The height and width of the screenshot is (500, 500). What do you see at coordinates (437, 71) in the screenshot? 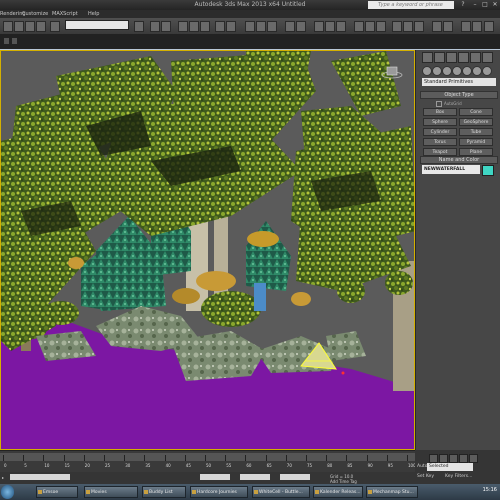
I see `shapes-icon` at bounding box center [437, 71].